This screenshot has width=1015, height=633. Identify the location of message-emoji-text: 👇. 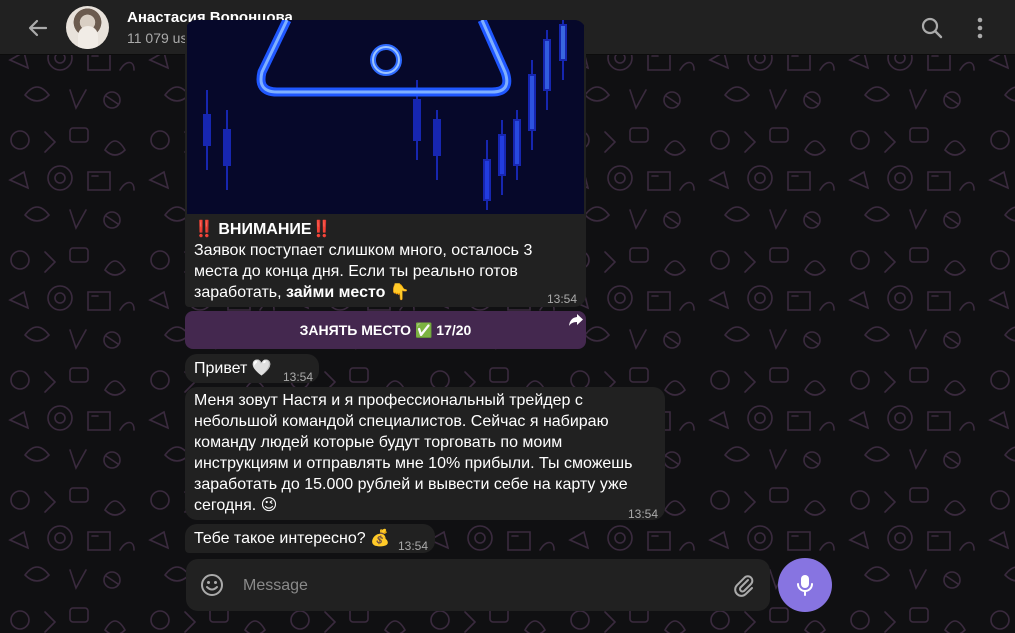
(397, 292).